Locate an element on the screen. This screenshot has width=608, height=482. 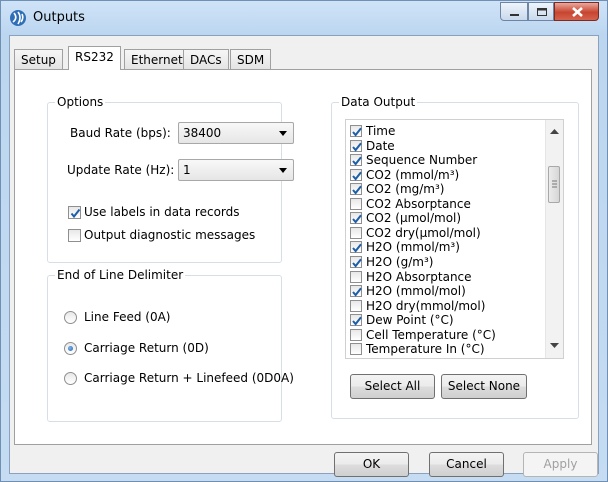
cr-linefeed-radio is located at coordinates (70, 378).